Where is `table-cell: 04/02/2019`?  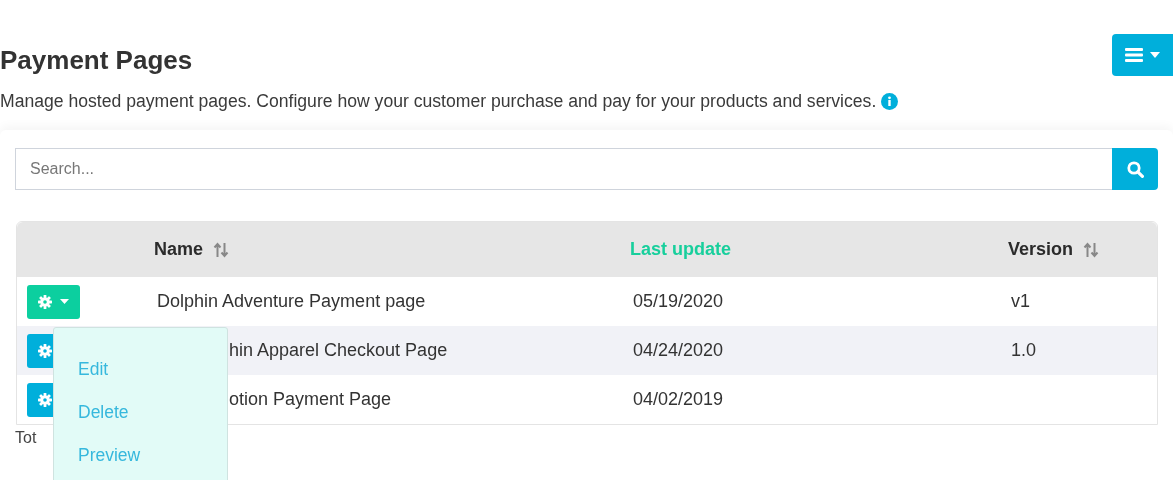
table-cell: 04/02/2019 is located at coordinates (678, 399).